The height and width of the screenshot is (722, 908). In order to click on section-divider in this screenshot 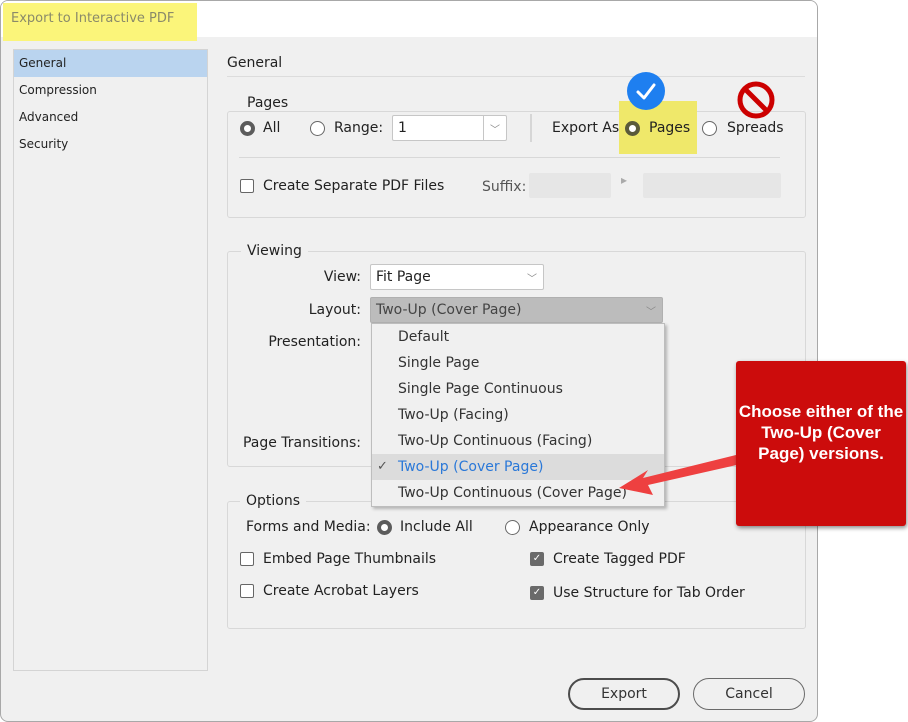, I will do `click(516, 76)`.